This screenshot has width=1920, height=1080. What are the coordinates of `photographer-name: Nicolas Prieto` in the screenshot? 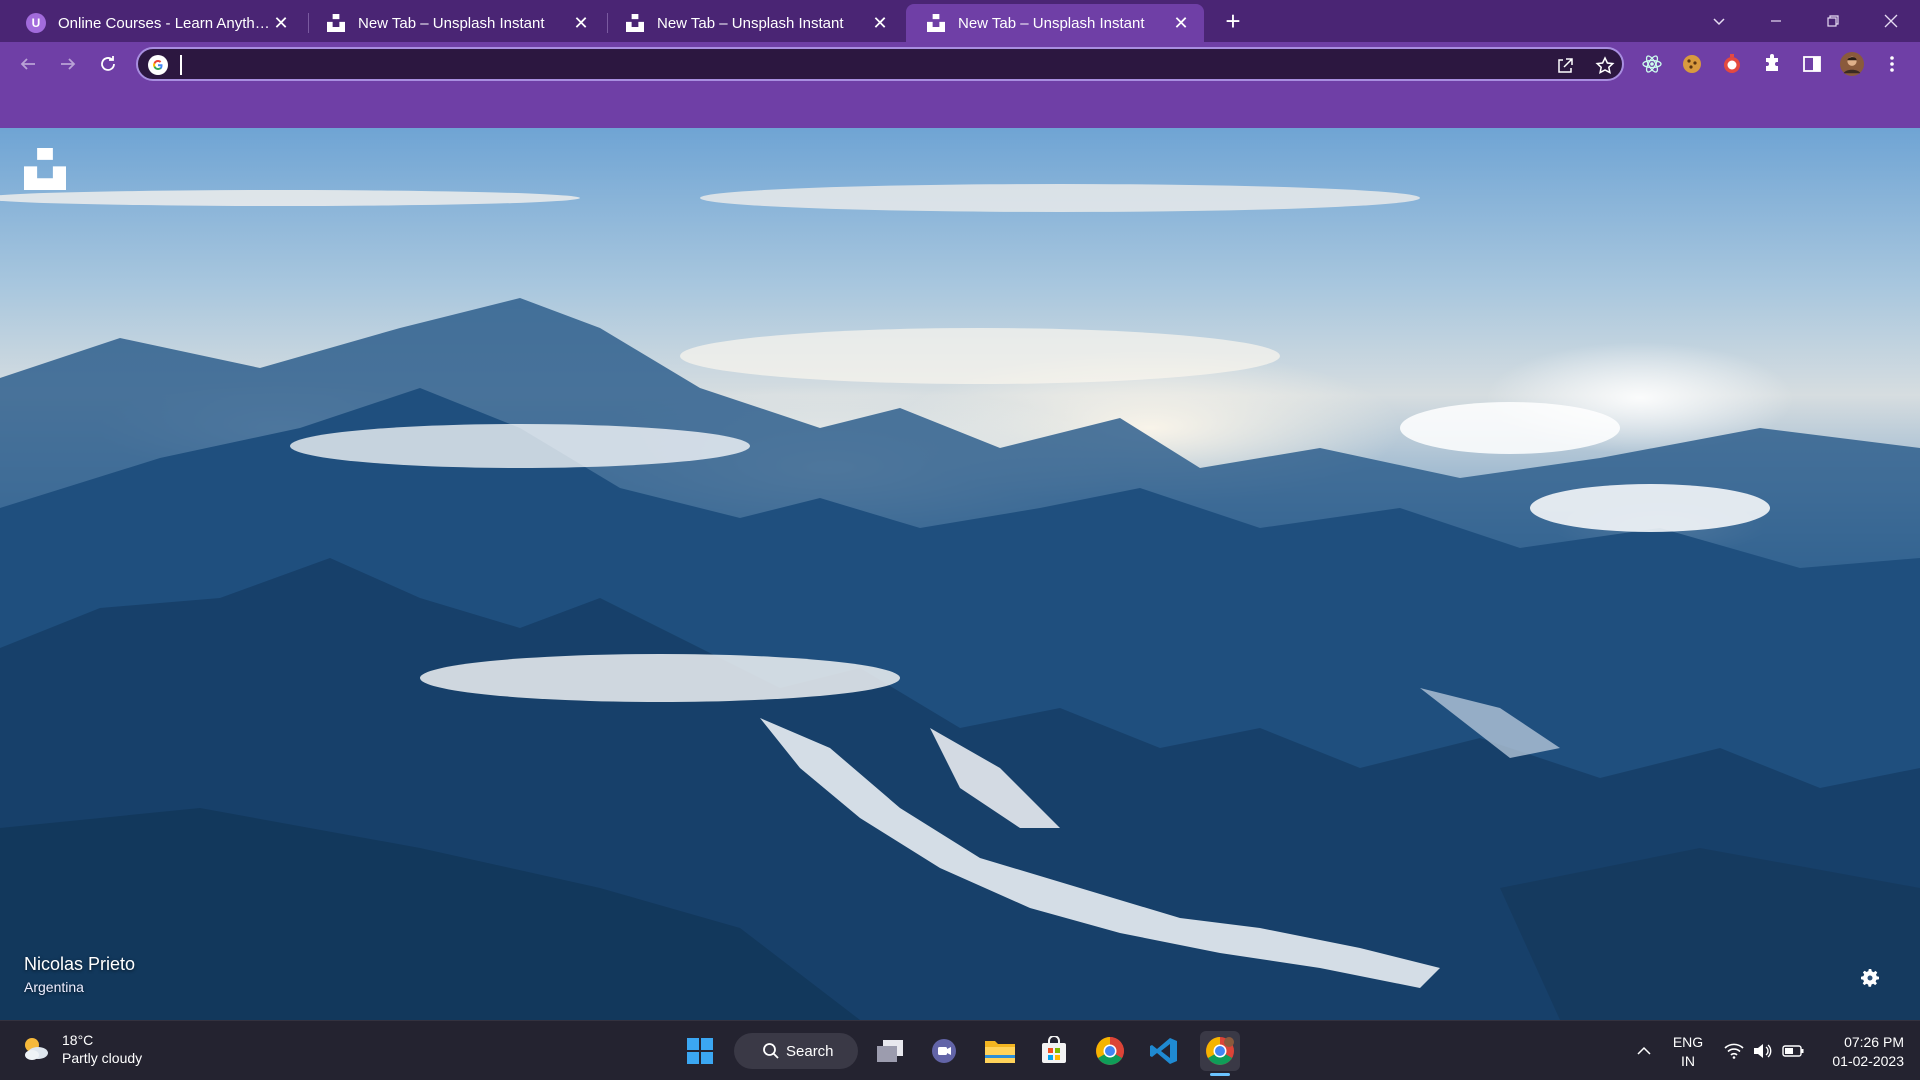 It's located at (79, 964).